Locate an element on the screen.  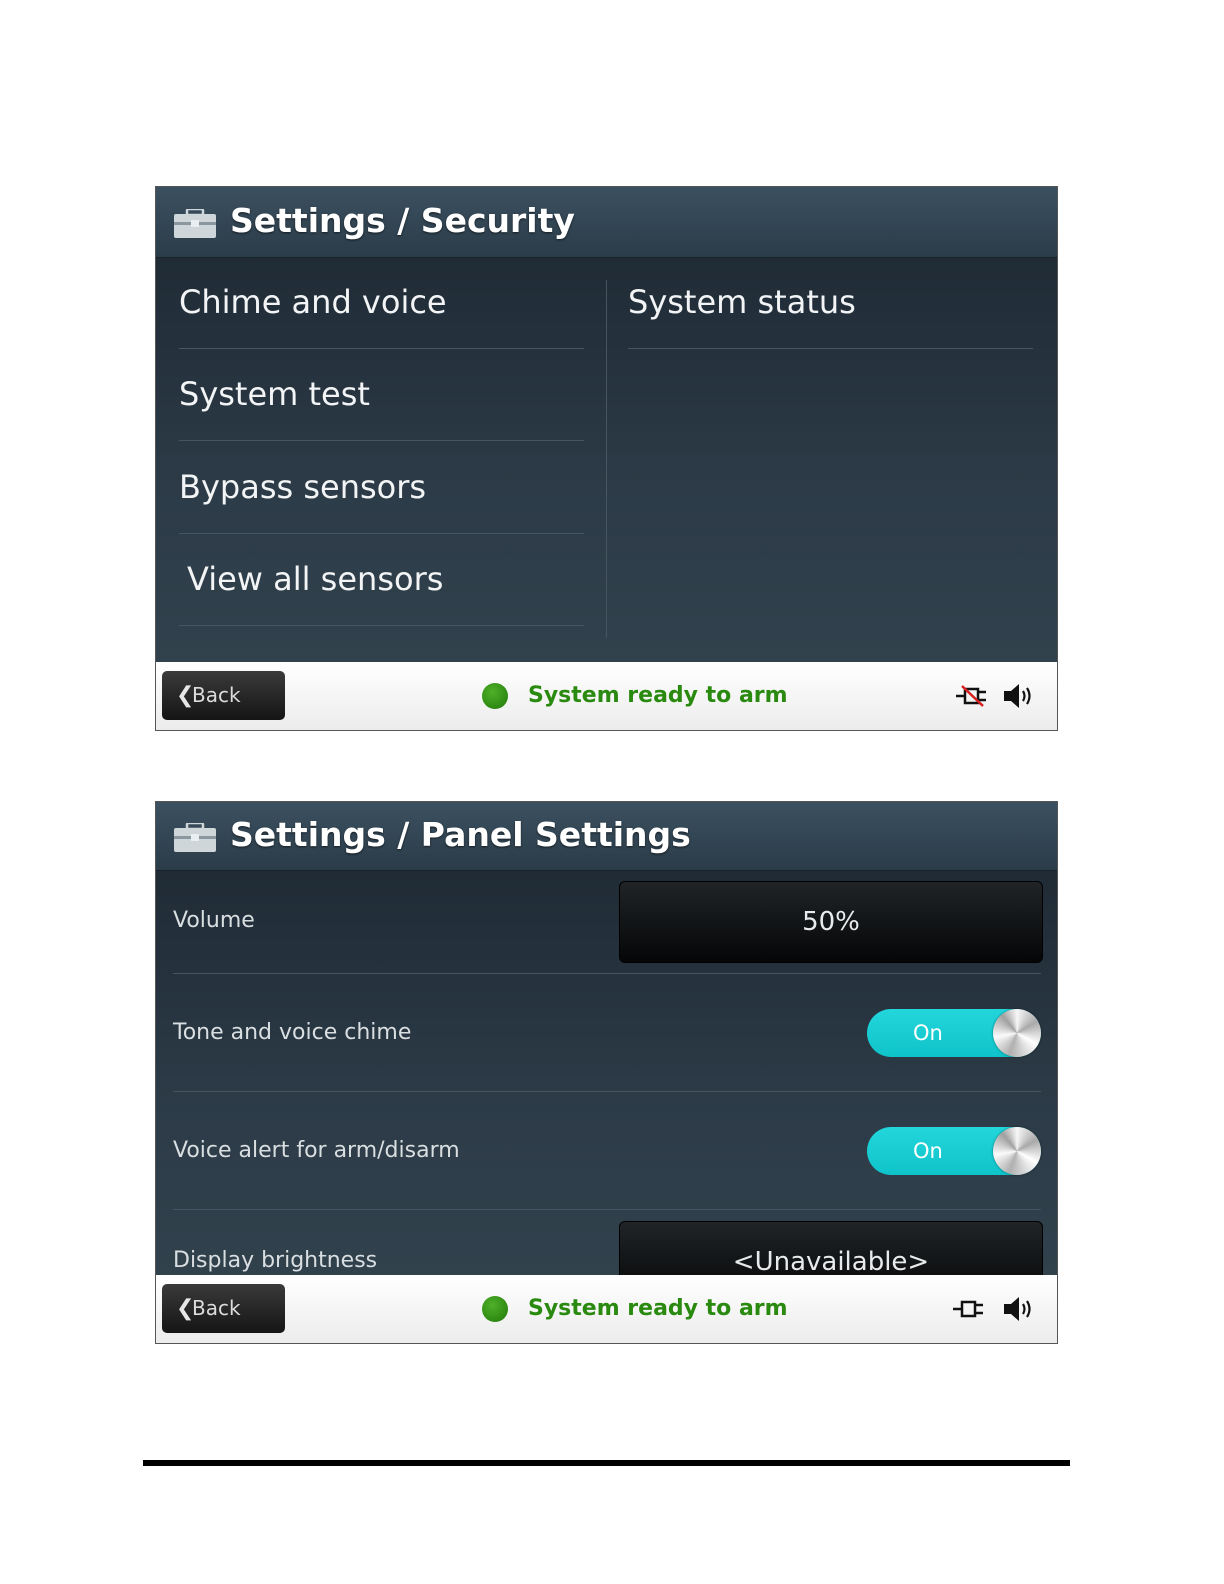
menu-item-view-all-sensors: View all sensors is located at coordinates (315, 579).